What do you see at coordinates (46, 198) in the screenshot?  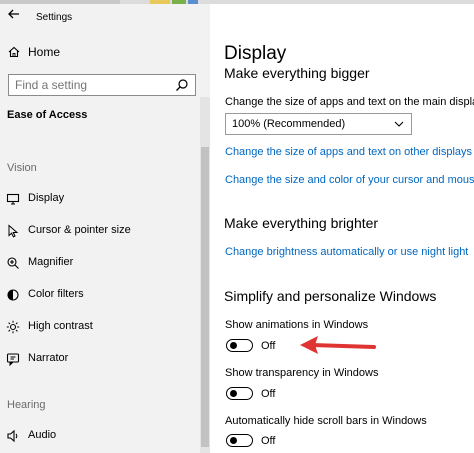 I see `sidebar-item-label: Display` at bounding box center [46, 198].